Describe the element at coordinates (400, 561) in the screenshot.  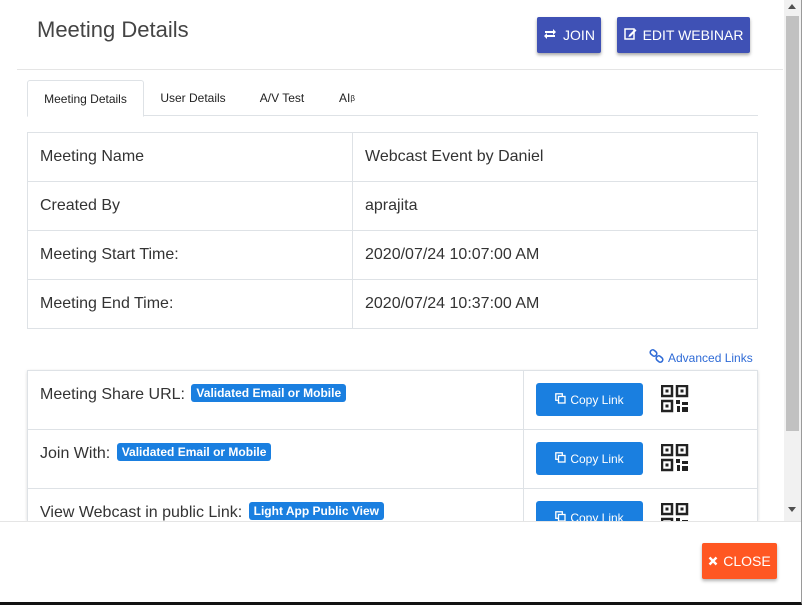
I see `dialog-footer` at that location.